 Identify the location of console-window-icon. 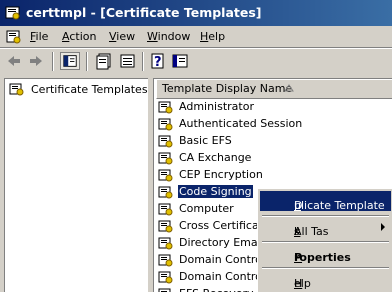
(180, 61).